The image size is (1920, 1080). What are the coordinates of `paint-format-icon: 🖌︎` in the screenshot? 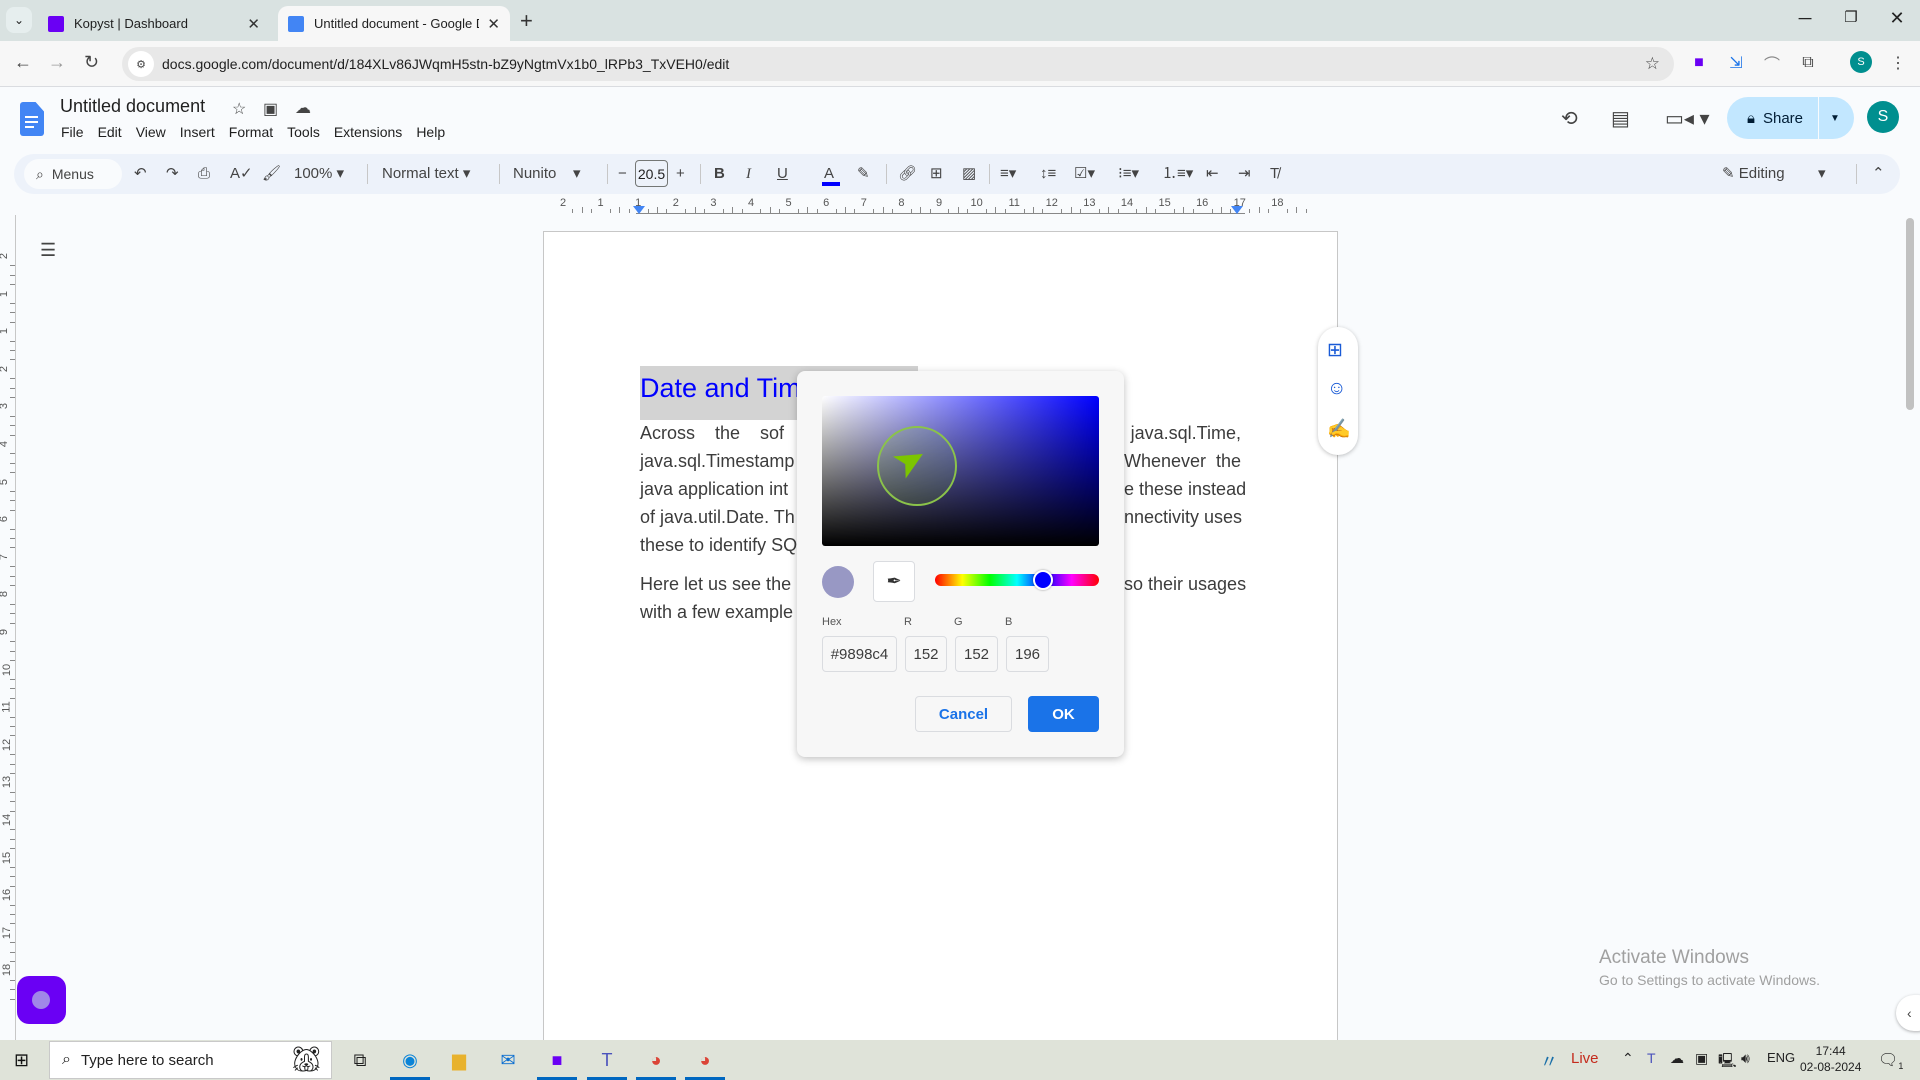 It's located at (271, 174).